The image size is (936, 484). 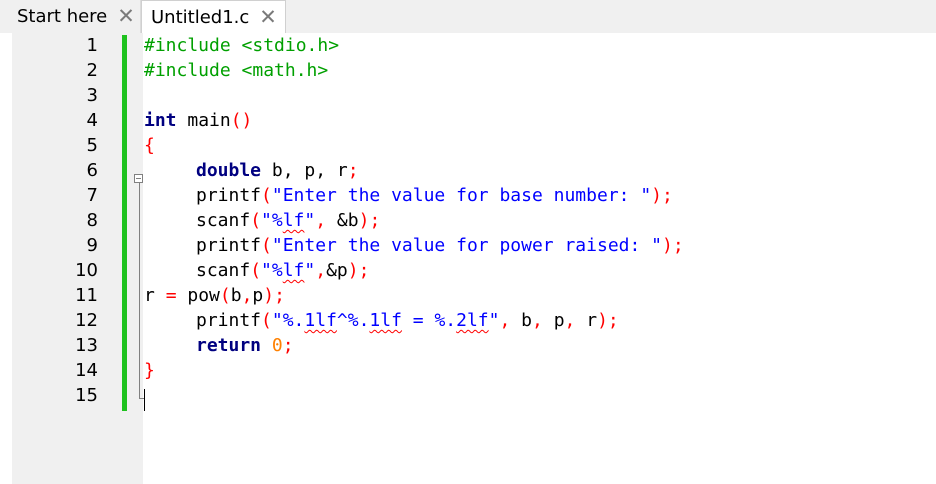 I want to click on line-number: 9, so click(x=92, y=245).